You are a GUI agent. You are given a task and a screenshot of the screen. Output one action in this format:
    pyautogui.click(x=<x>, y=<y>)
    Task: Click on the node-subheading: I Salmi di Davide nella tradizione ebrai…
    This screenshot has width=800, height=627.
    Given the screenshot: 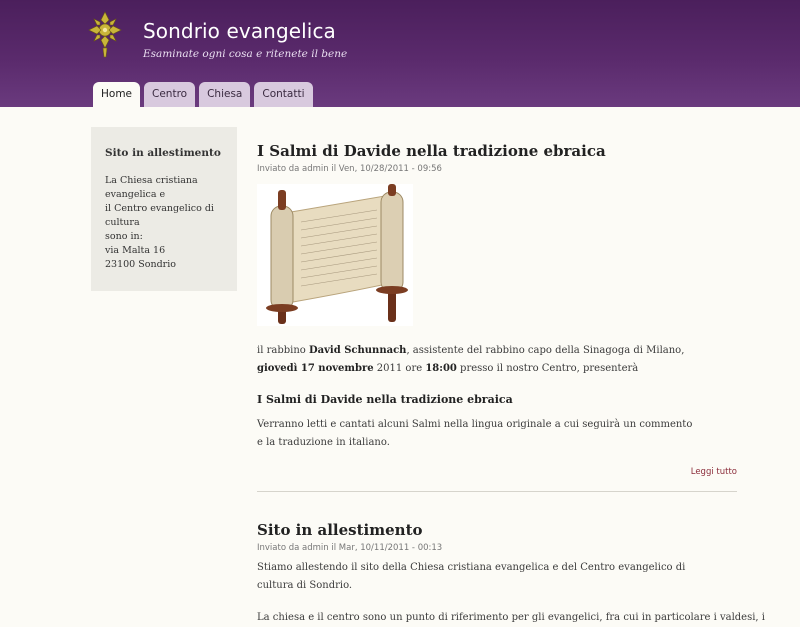 What is the action you would take?
    pyautogui.click(x=385, y=399)
    